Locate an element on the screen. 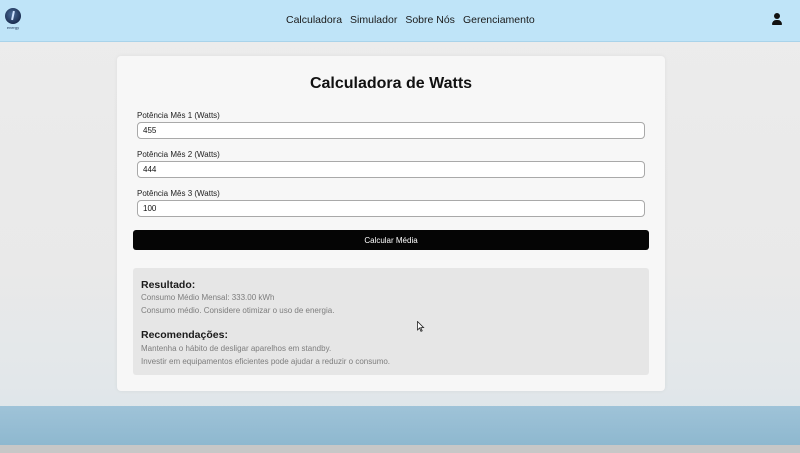 This screenshot has height=453, width=800. logo-text: energy is located at coordinates (13, 27).